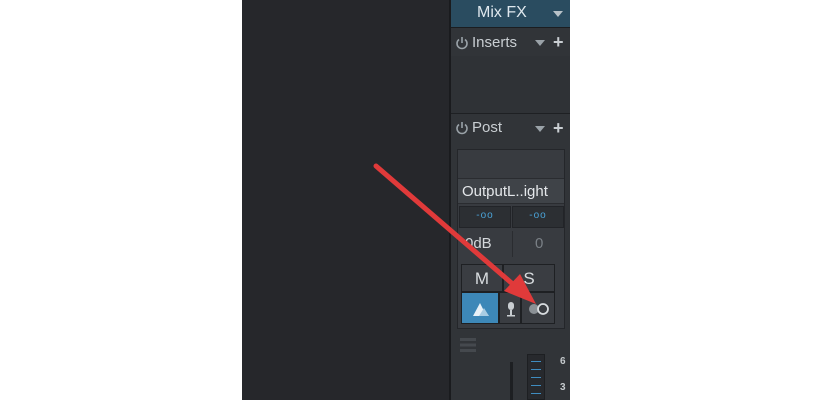 The width and height of the screenshot is (813, 400). I want to click on inserts-header: Inserts +, so click(510, 43).